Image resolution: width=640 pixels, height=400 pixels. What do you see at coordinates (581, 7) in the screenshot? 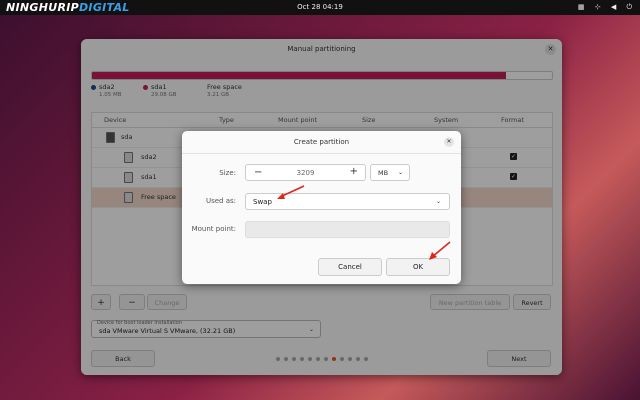
I see `grid-icon: ▦` at bounding box center [581, 7].